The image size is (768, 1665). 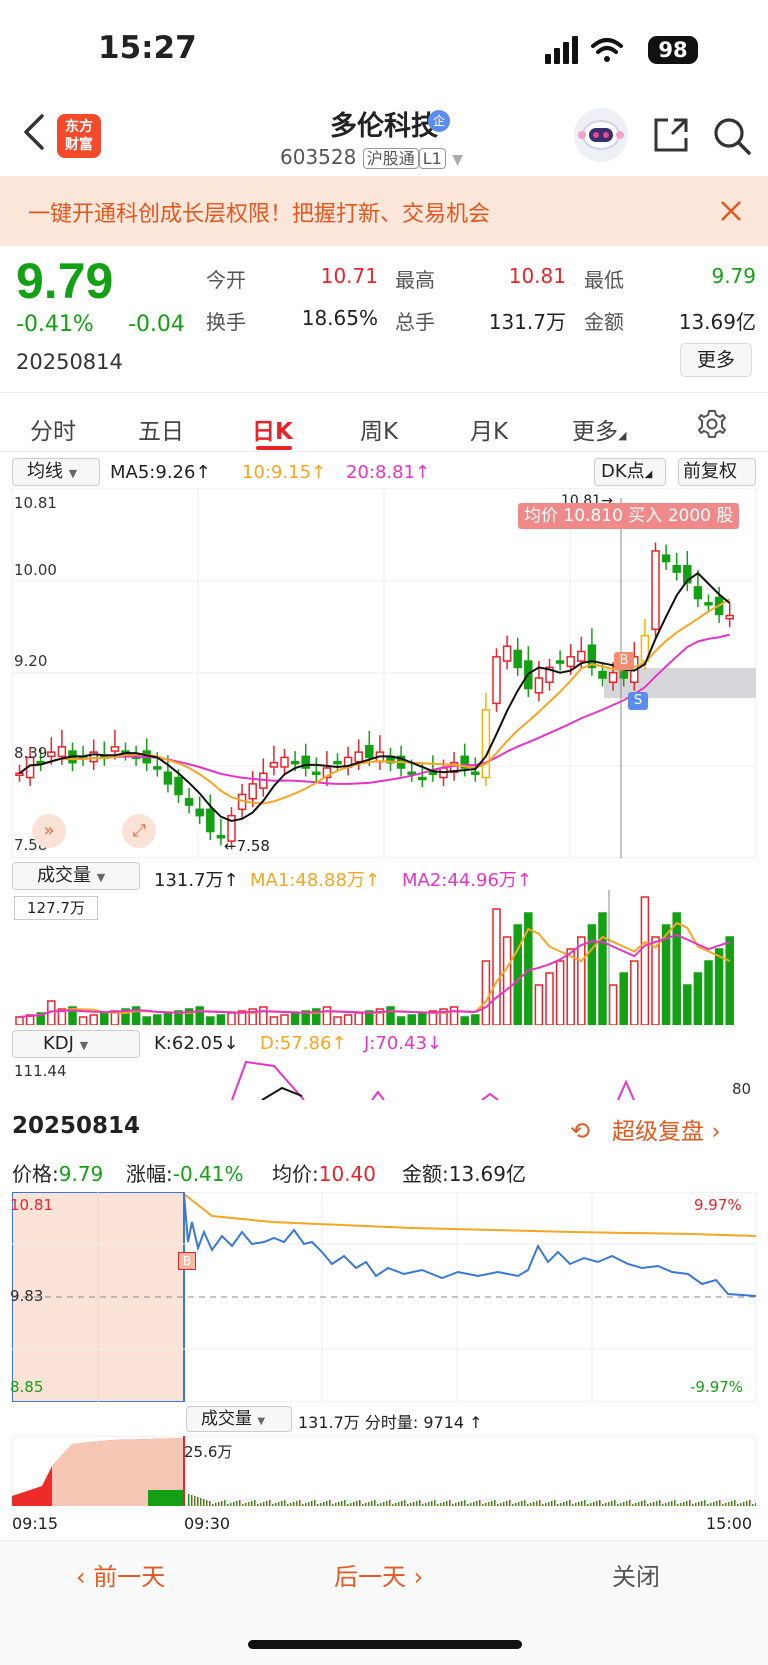 What do you see at coordinates (378, 1574) in the screenshot?
I see `next-day-button: 后一天 ›` at bounding box center [378, 1574].